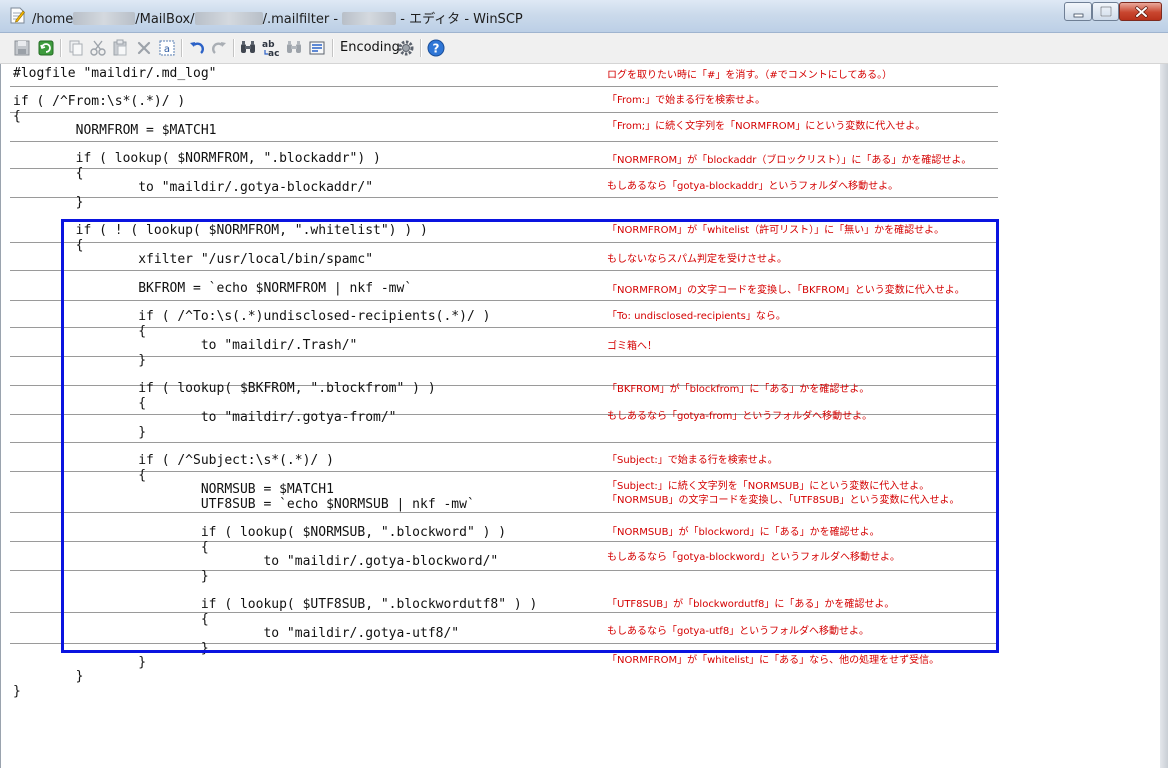 The image size is (1168, 768). I want to click on save-icon, so click(22, 48).